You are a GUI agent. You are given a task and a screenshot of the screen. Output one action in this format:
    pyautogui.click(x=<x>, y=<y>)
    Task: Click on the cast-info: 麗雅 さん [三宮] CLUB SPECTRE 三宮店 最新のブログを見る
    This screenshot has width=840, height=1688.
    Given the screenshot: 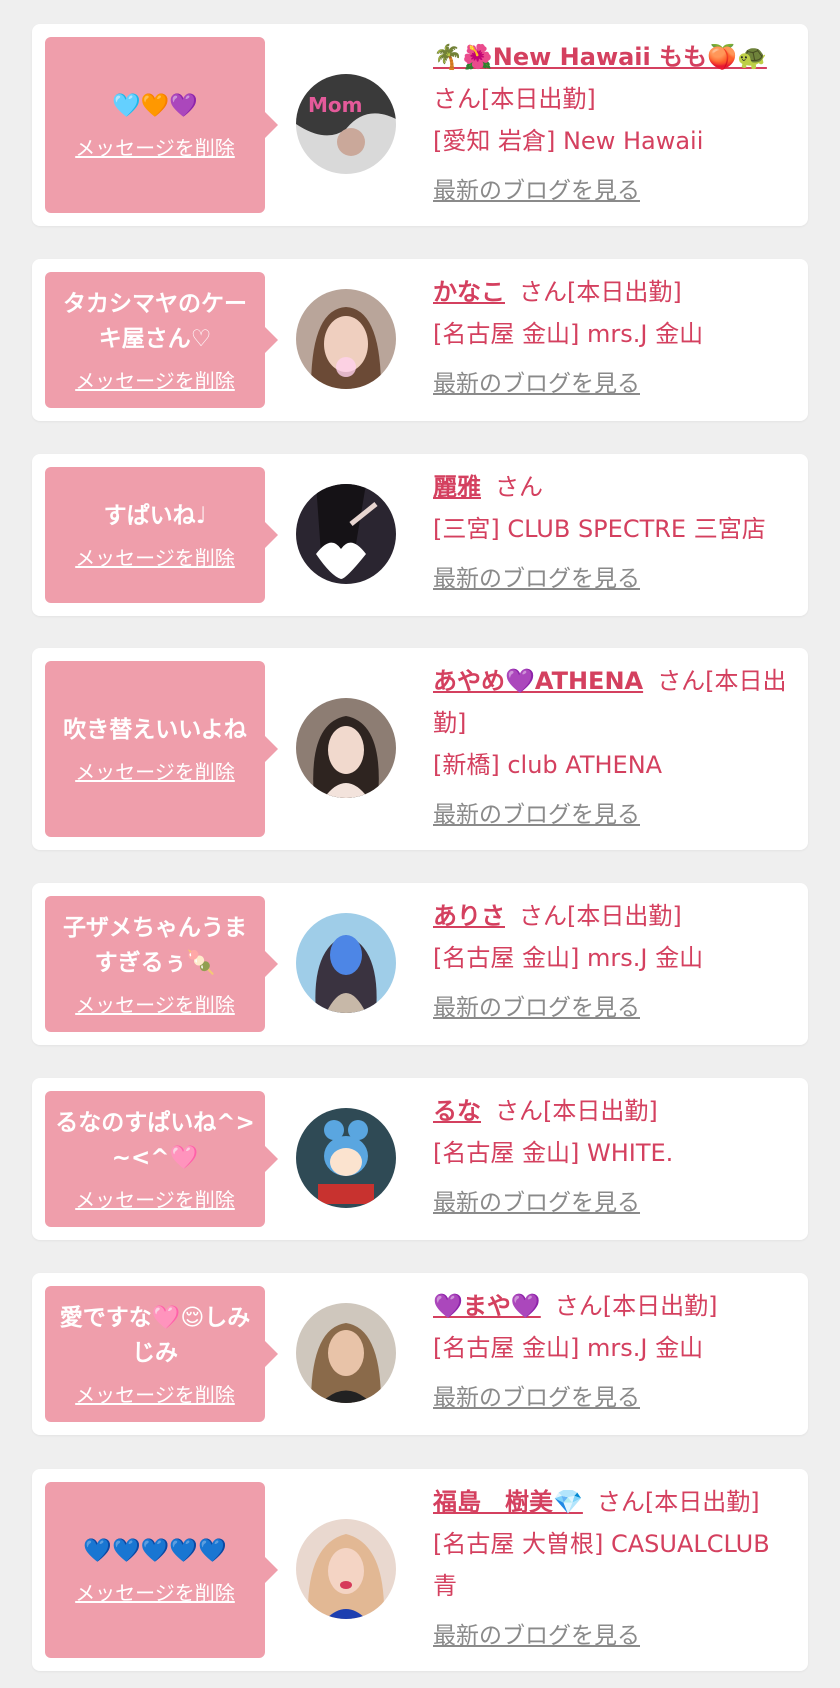 What is the action you would take?
    pyautogui.click(x=617, y=533)
    